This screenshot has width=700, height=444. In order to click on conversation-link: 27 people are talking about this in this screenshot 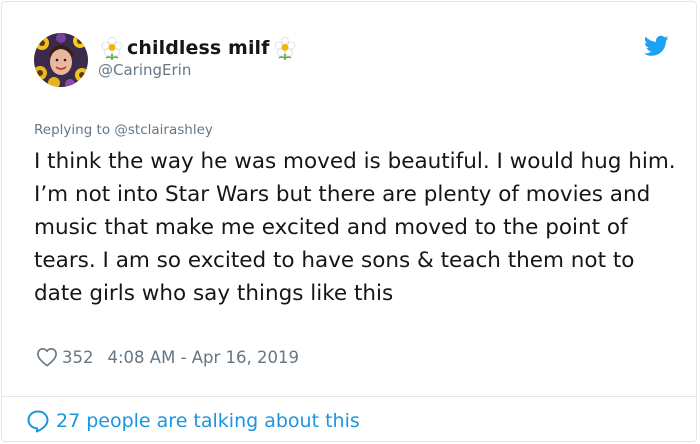, I will do `click(193, 421)`.